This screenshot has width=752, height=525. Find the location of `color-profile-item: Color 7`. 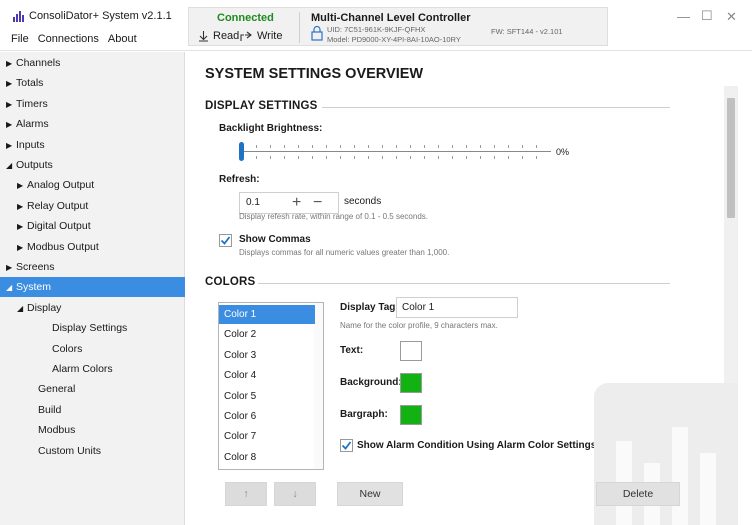

color-profile-item: Color 7 is located at coordinates (267, 436).